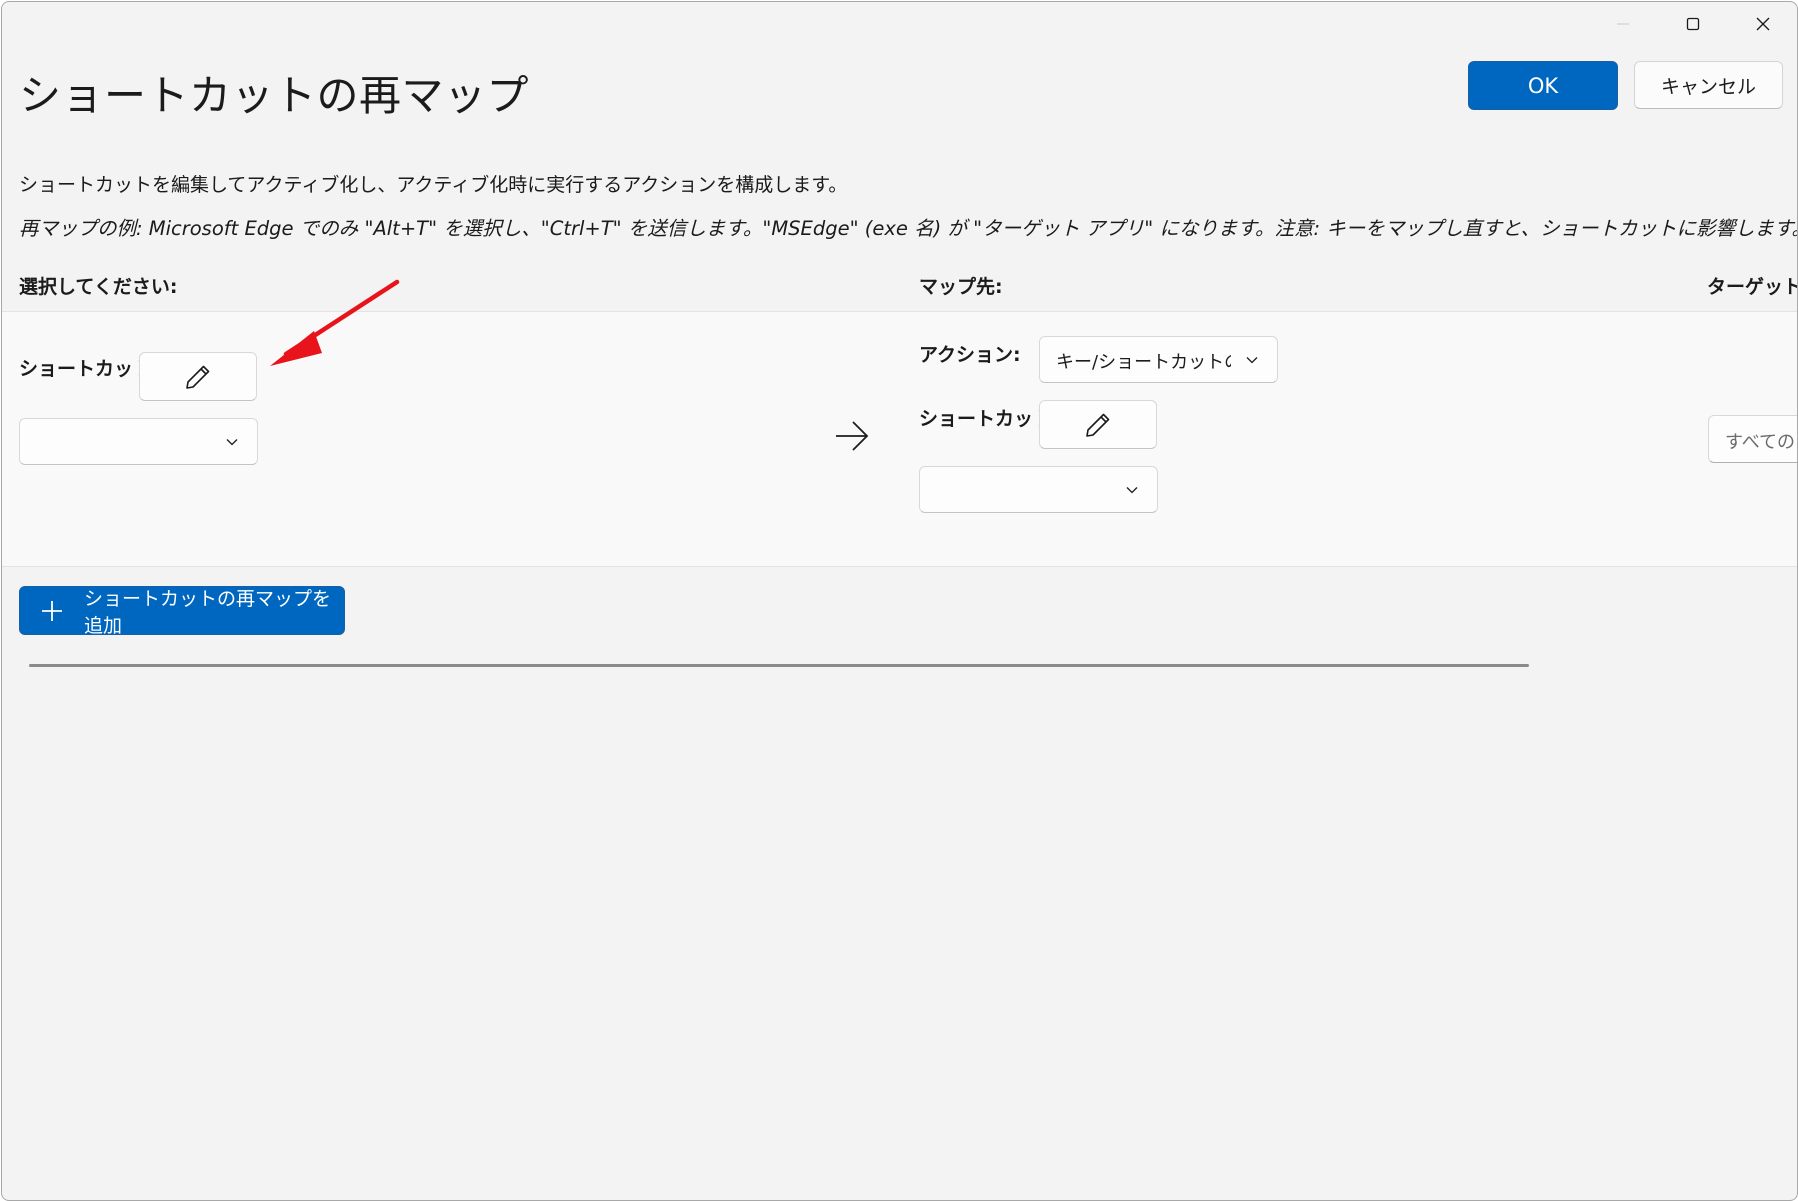 Image resolution: width=1798 pixels, height=1201 pixels. I want to click on maximize-icon, so click(1693, 24).